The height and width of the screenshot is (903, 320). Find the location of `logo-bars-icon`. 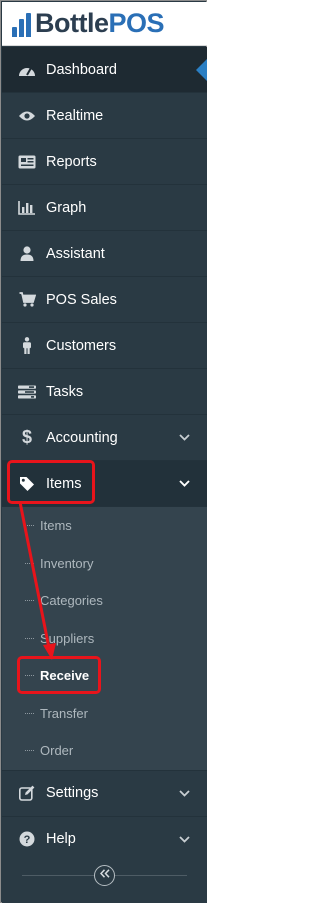

logo-bars-icon is located at coordinates (23, 24).